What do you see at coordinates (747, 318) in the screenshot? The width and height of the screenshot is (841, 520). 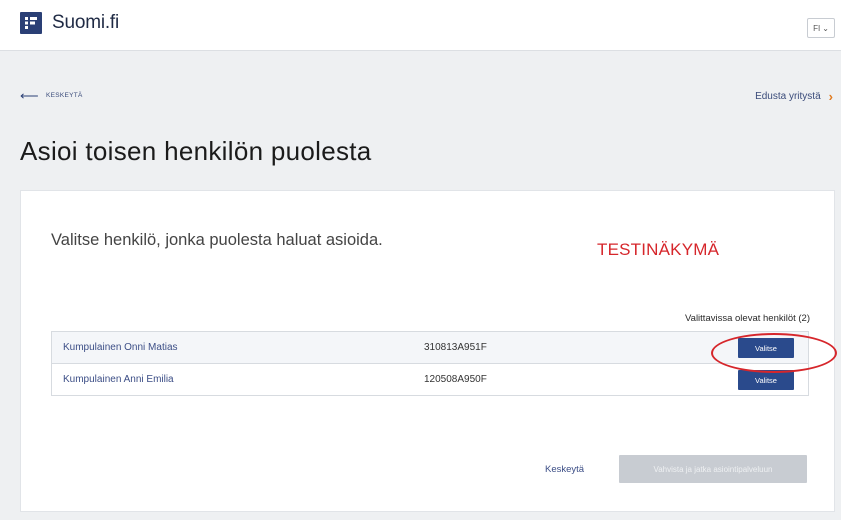 I see `available-persons-count: Valittavissa olevat henkilöt (2)` at bounding box center [747, 318].